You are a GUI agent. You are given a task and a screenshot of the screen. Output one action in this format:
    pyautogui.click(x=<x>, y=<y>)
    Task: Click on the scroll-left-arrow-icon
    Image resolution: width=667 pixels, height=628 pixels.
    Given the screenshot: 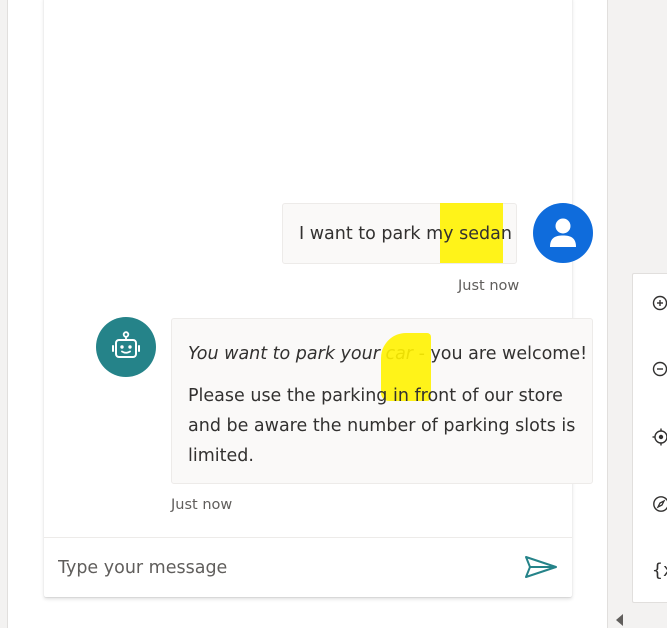 What is the action you would take?
    pyautogui.click(x=619, y=620)
    